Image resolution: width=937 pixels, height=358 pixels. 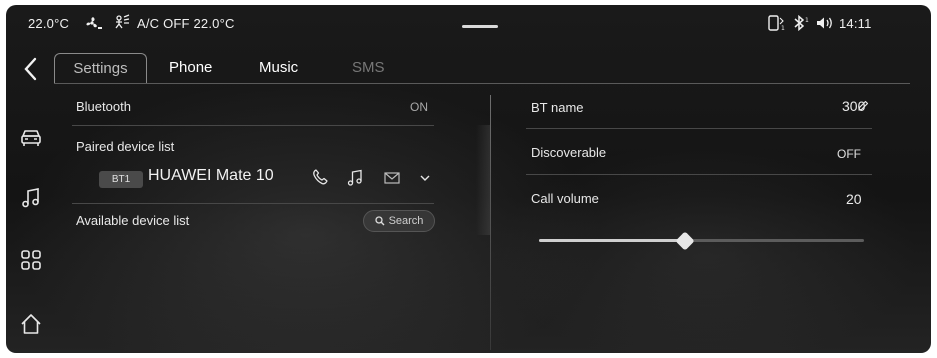 What do you see at coordinates (190, 68) in the screenshot?
I see `tab-phone: Phone` at bounding box center [190, 68].